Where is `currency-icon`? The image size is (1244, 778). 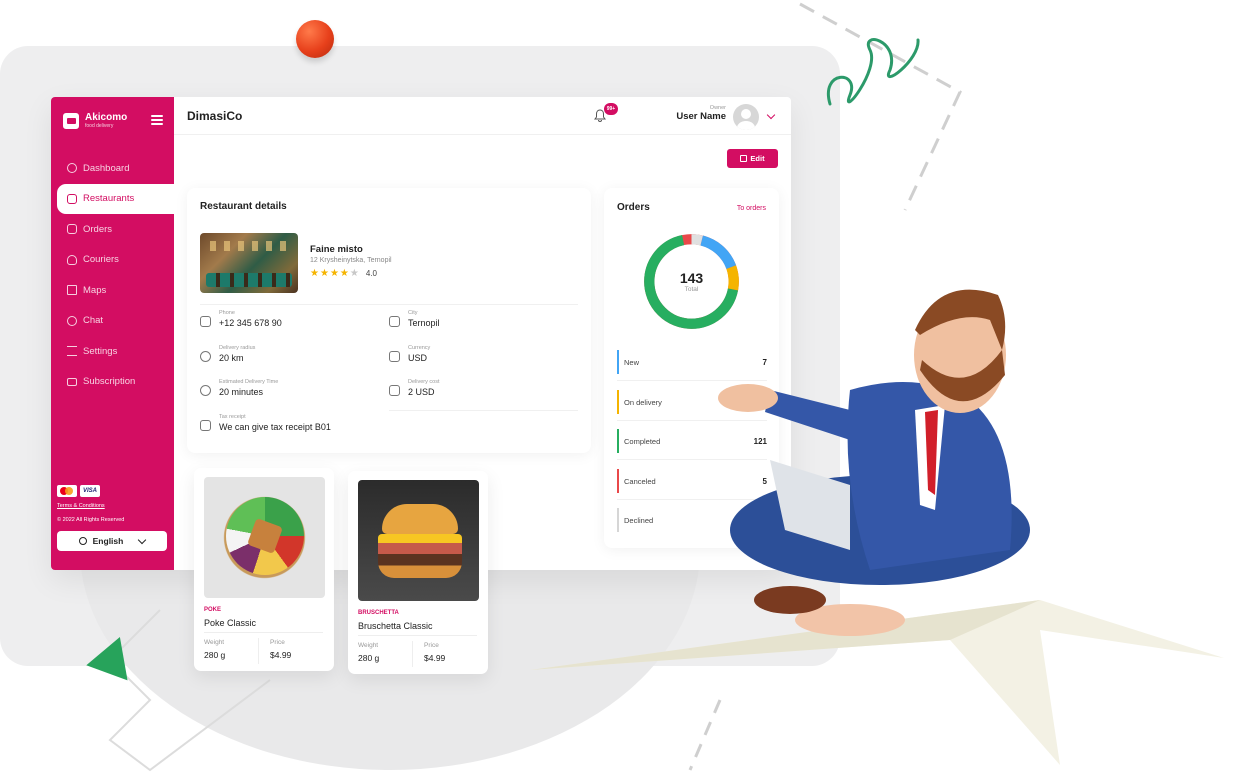
currency-icon is located at coordinates (394, 356).